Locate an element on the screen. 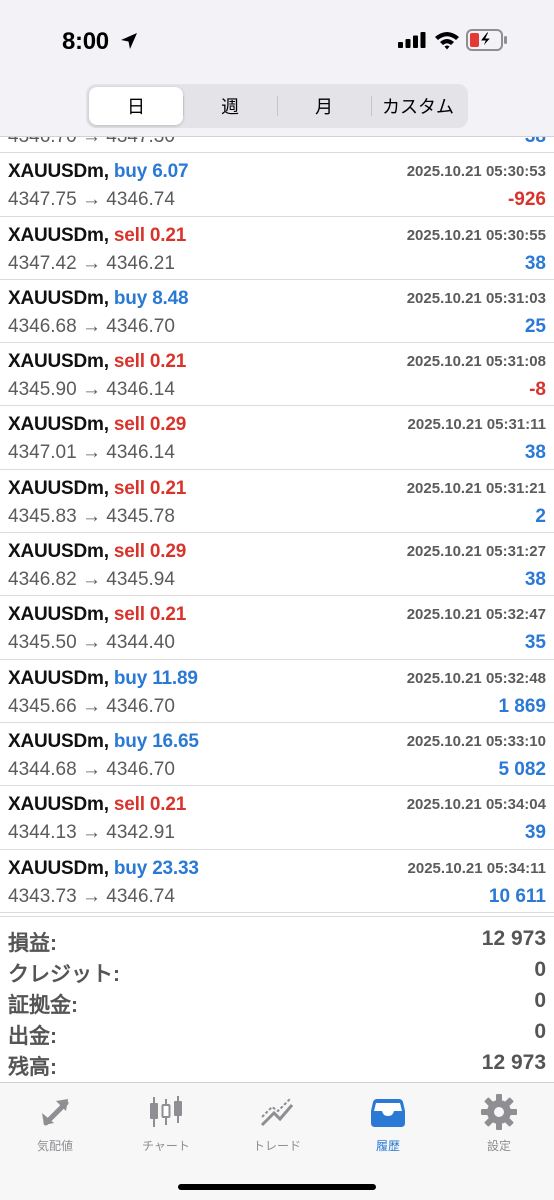 This screenshot has width=554, height=1200. summary-value: 12 973 is located at coordinates (513, 938).